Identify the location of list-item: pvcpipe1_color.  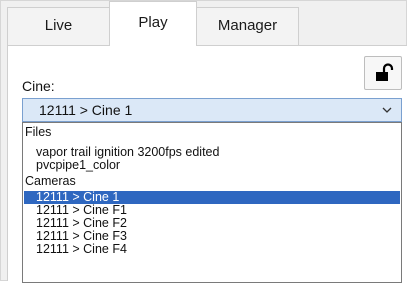
(212, 165).